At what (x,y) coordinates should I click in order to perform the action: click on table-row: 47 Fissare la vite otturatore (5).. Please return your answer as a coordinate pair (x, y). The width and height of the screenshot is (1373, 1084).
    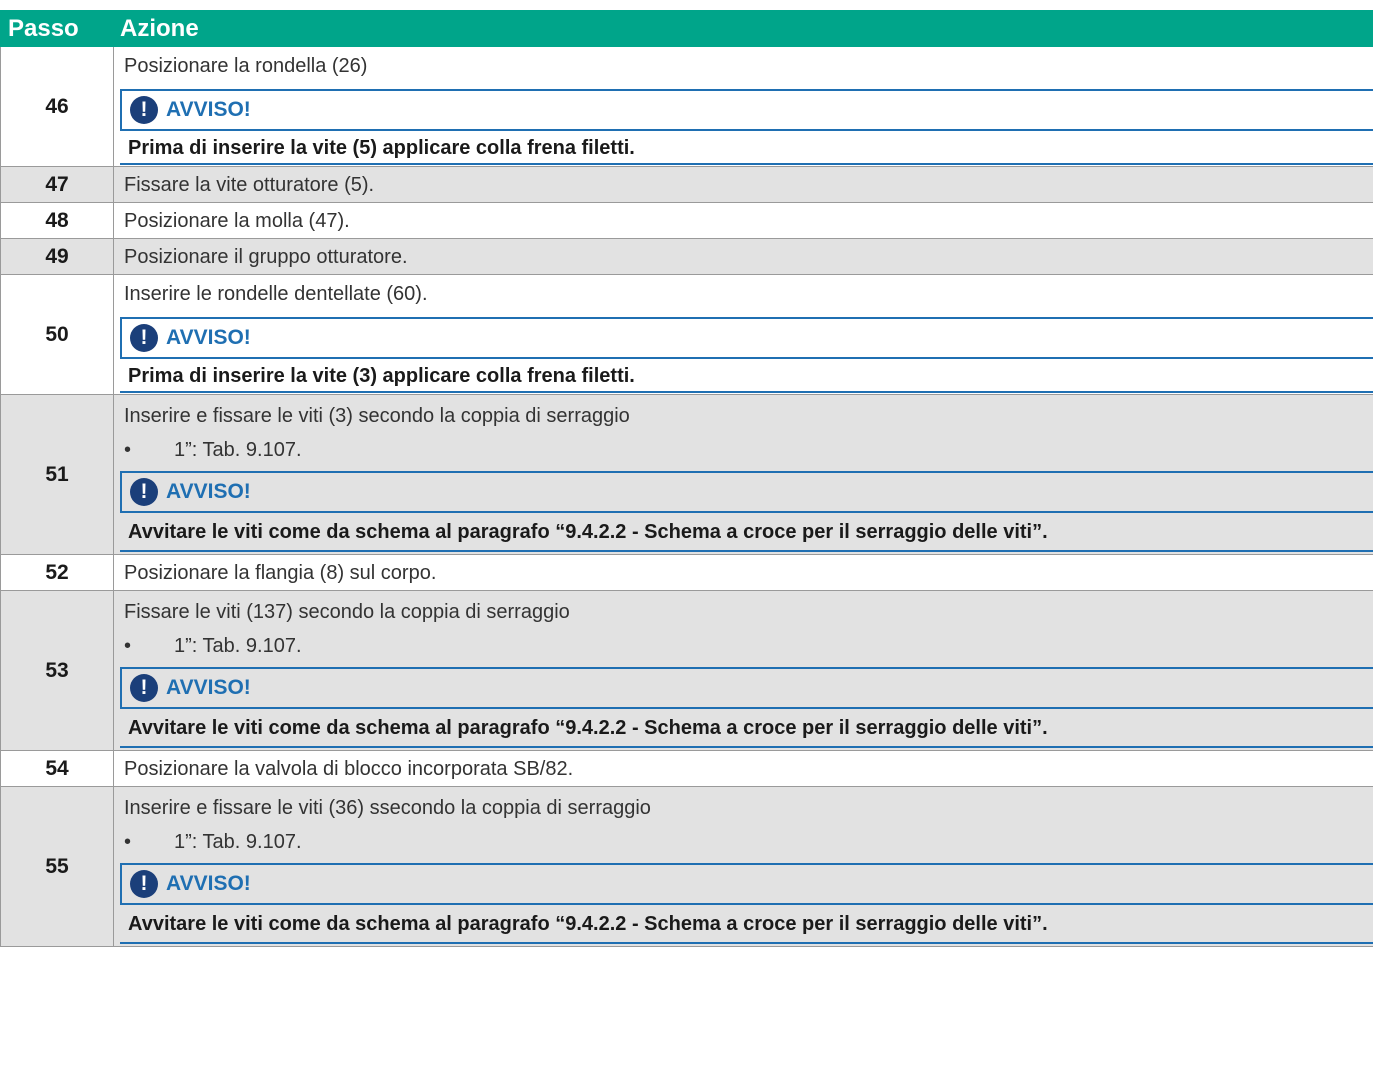
    Looking at the image, I should click on (686, 185).